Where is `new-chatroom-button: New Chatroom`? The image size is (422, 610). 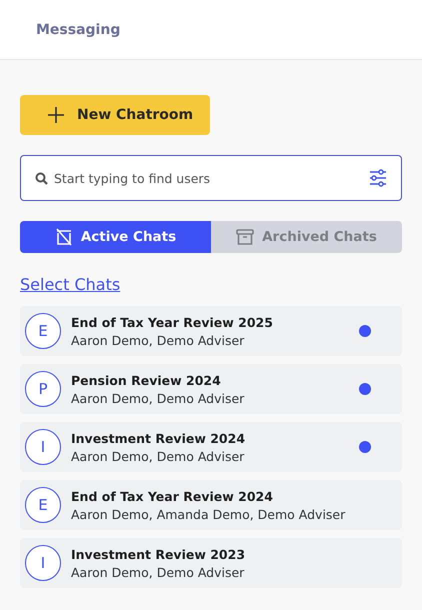
new-chatroom-button: New Chatroom is located at coordinates (115, 115).